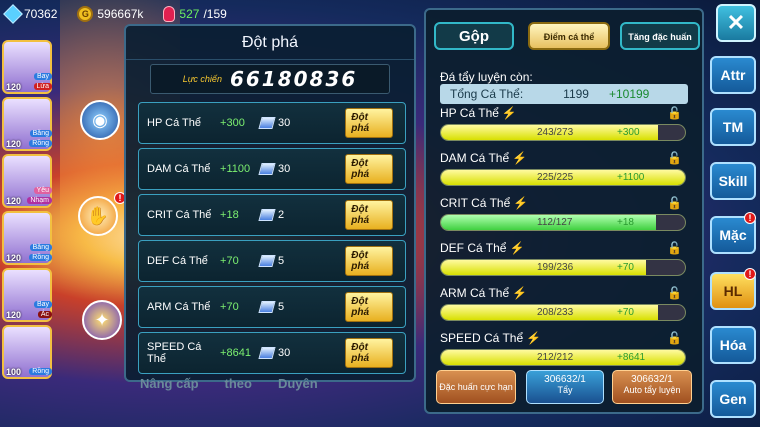  Describe the element at coordinates (40, 371) in the screenshot. I see `type-tag: Rồng` at that location.